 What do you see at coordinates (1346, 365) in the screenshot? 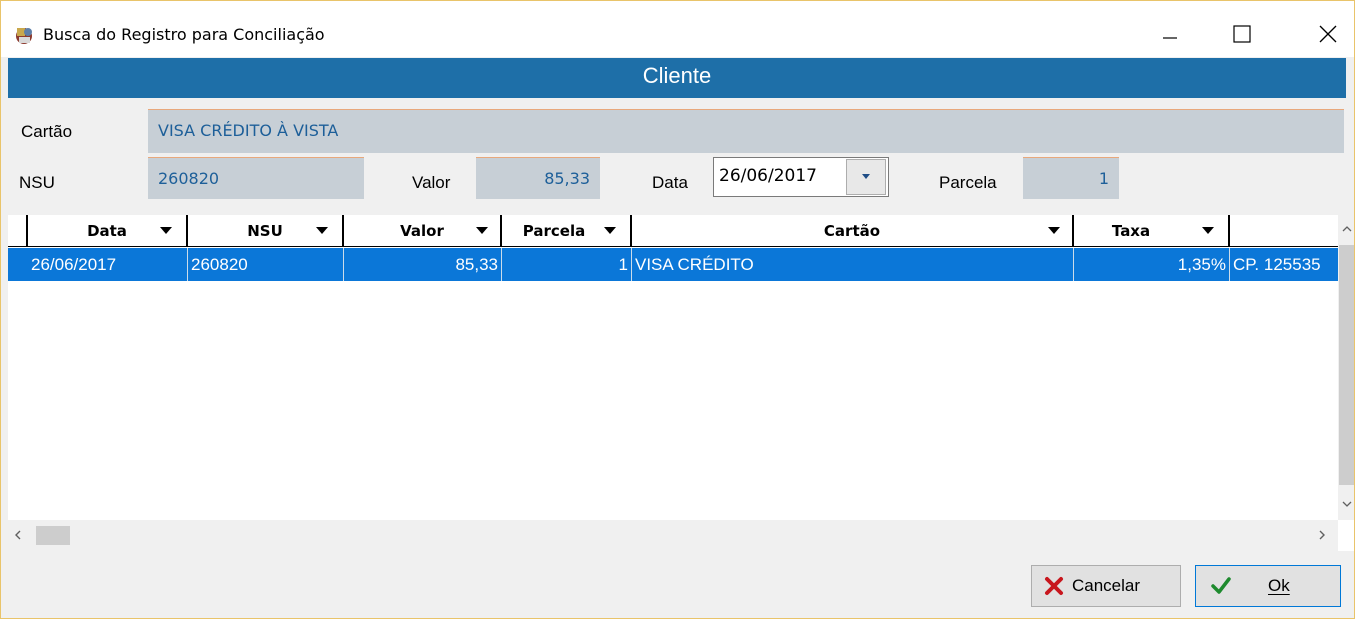
I see `vertical-scroll-thumb` at bounding box center [1346, 365].